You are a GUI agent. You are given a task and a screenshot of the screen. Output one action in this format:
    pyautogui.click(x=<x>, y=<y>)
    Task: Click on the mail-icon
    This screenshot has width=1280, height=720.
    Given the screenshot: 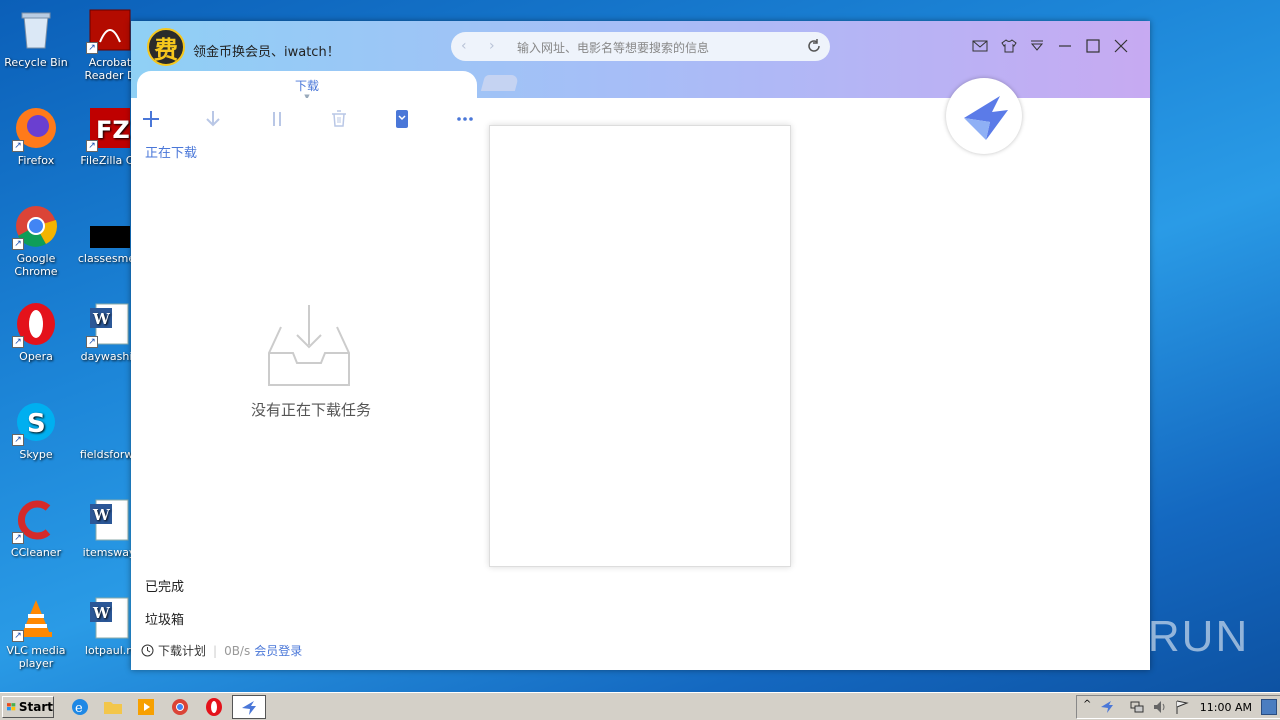 What is the action you would take?
    pyautogui.click(x=980, y=46)
    